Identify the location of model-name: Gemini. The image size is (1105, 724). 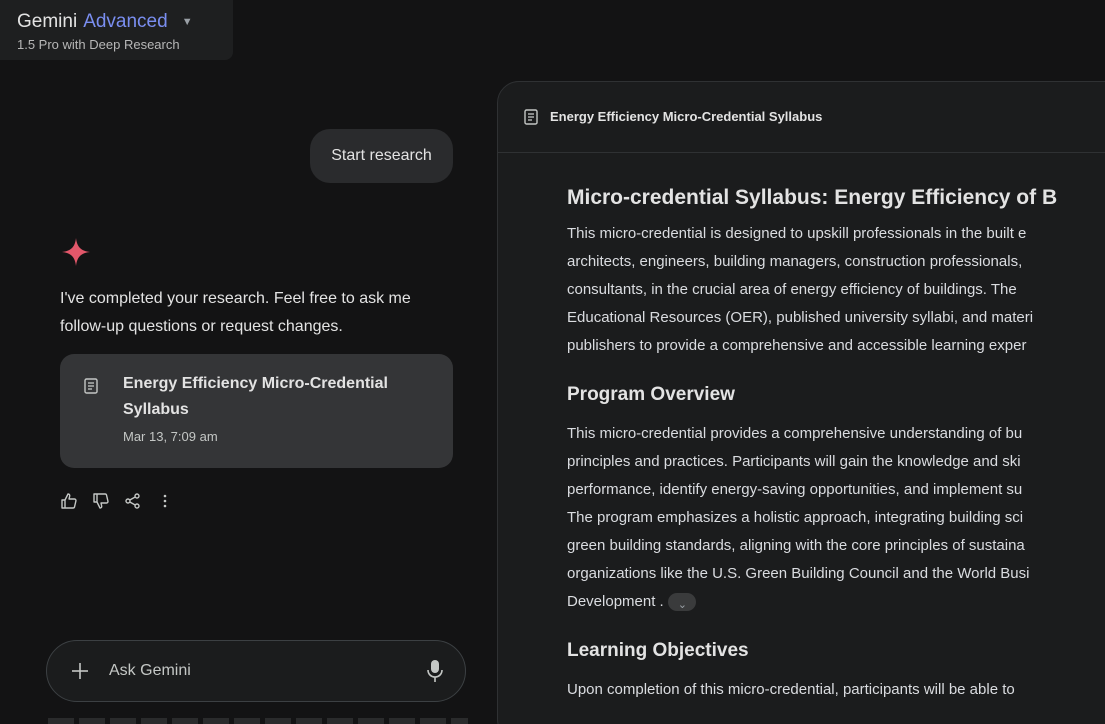
(47, 21).